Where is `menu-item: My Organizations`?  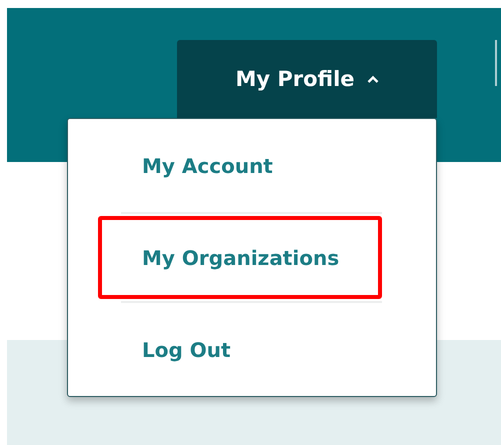 menu-item: My Organizations is located at coordinates (240, 257).